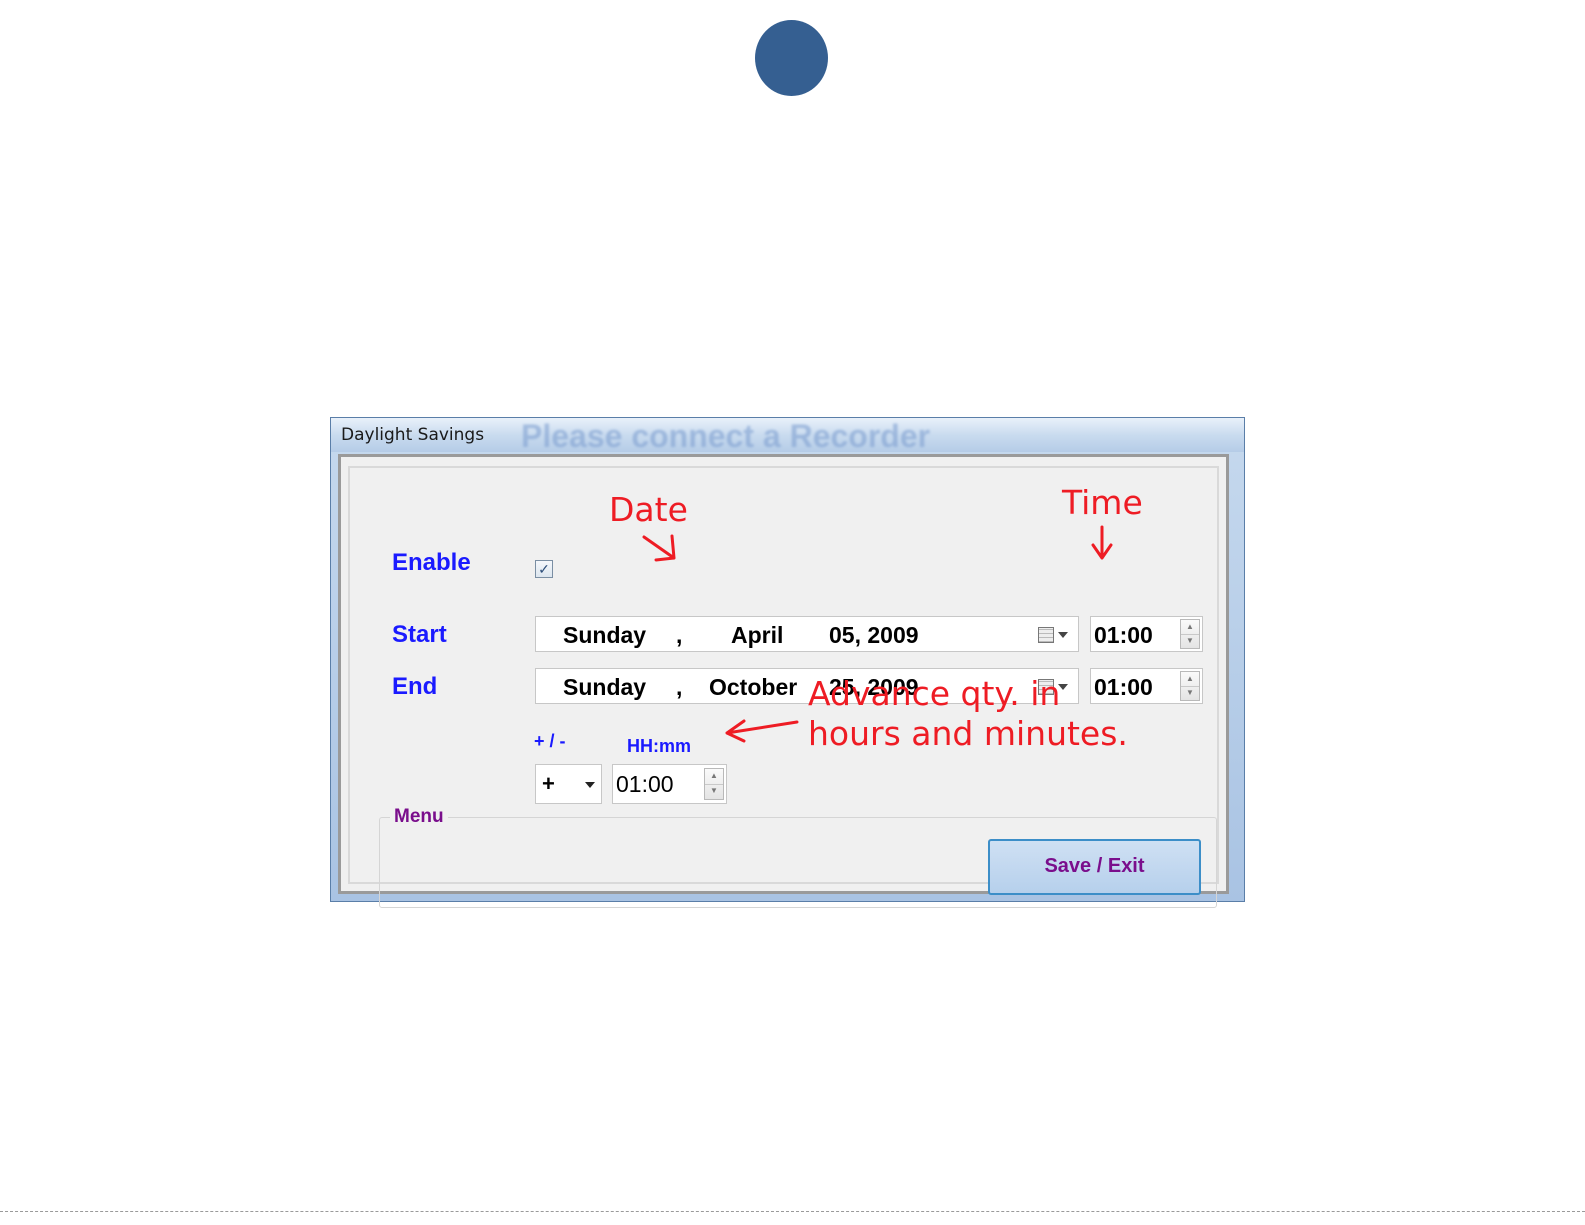  Describe the element at coordinates (792, 1211) in the screenshot. I see `bottom-dashed-line` at that location.